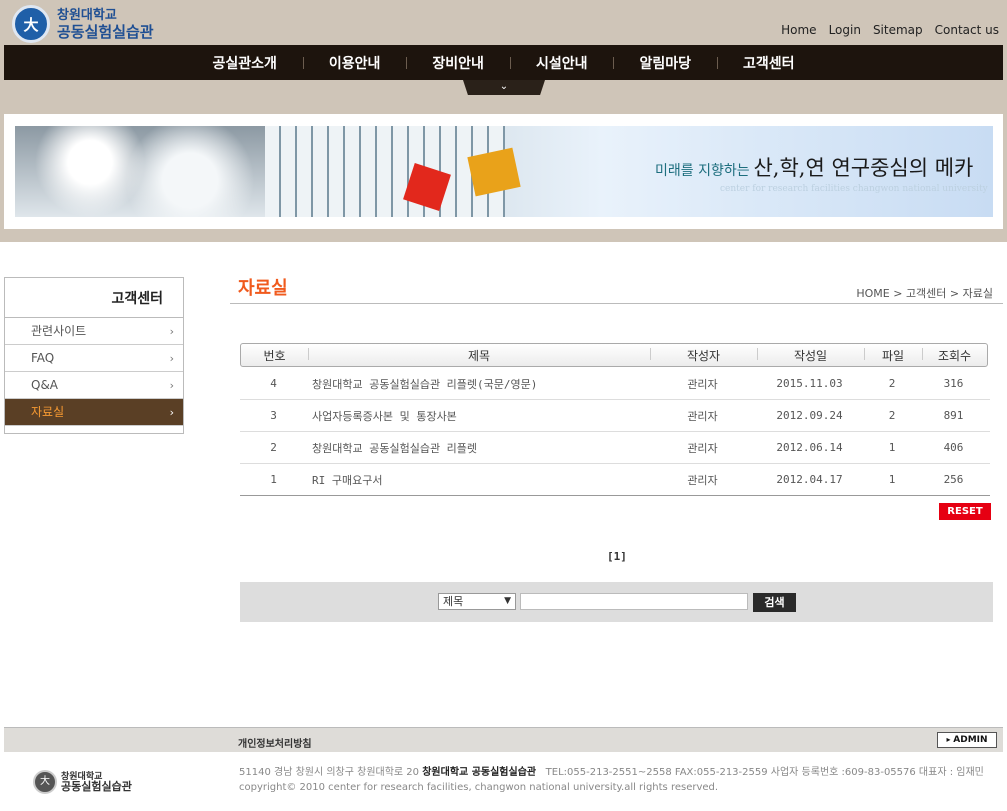  What do you see at coordinates (478, 384) in the screenshot?
I see `row-title-link: 창원대학교 공동실험실습관 리플렛(국문/영문)` at bounding box center [478, 384].